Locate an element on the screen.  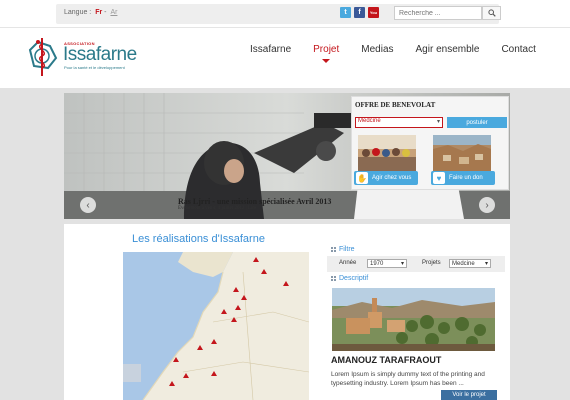
morocco-map is located at coordinates (216, 326).